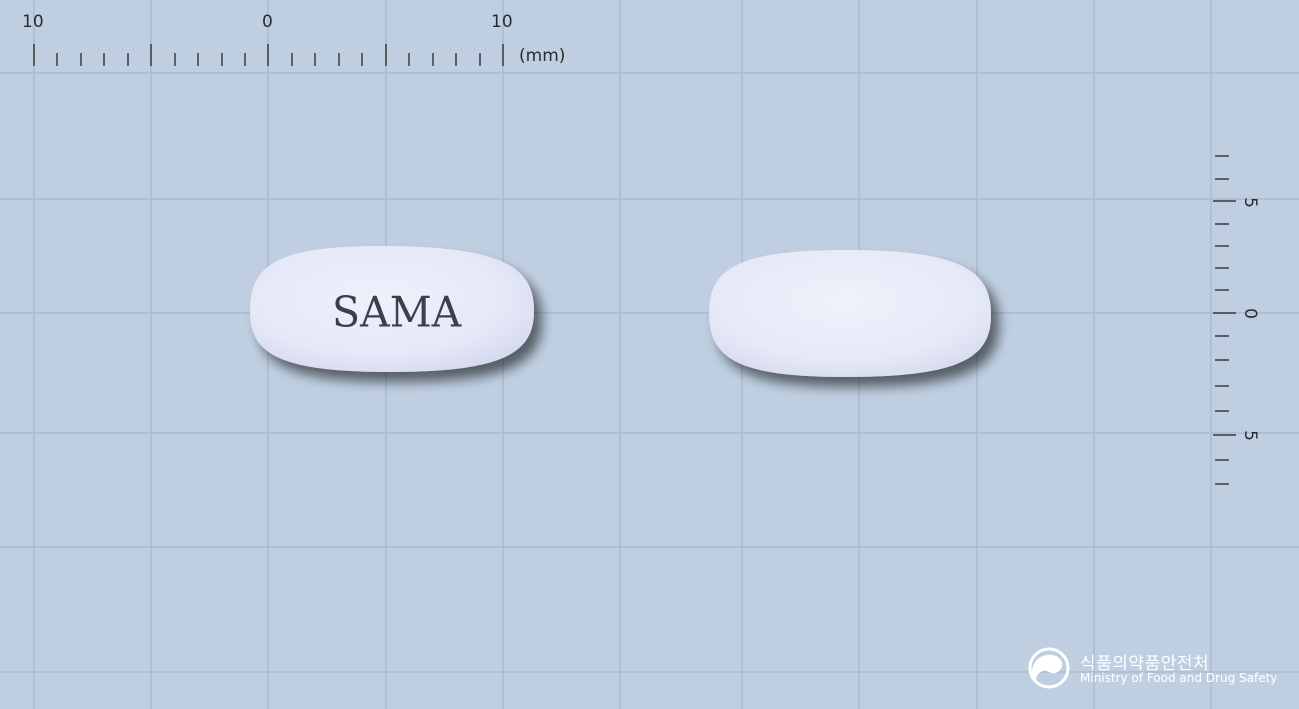 Image resolution: width=1299 pixels, height=709 pixels. What do you see at coordinates (1249, 202) in the screenshot?
I see `vertical-ruler-label-top: 5` at bounding box center [1249, 202].